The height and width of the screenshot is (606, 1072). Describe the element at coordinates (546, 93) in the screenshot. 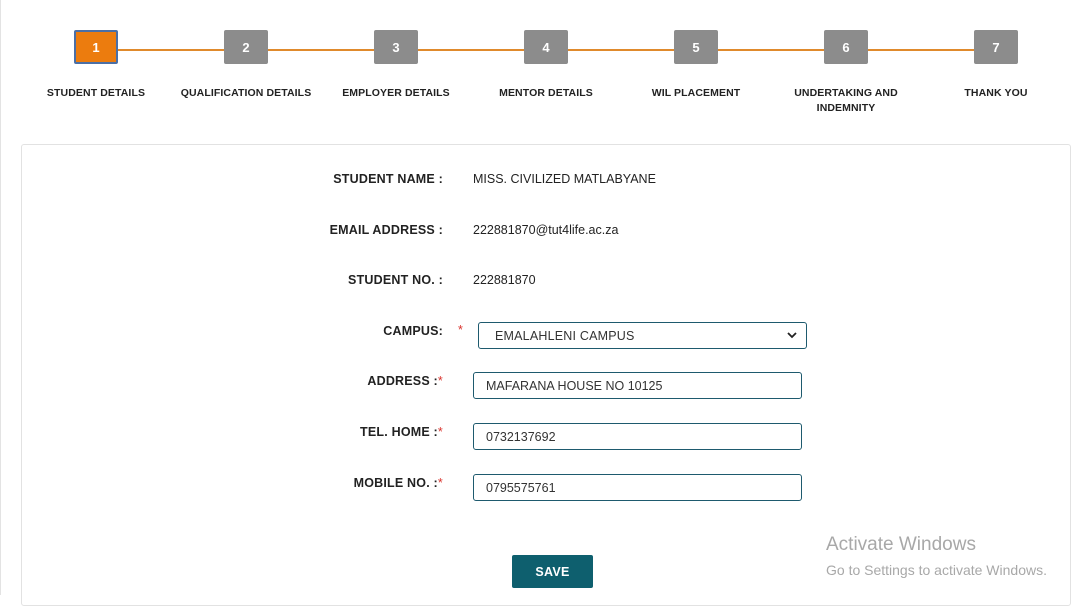

I see `step-4-label: MENTOR DETAILS` at that location.